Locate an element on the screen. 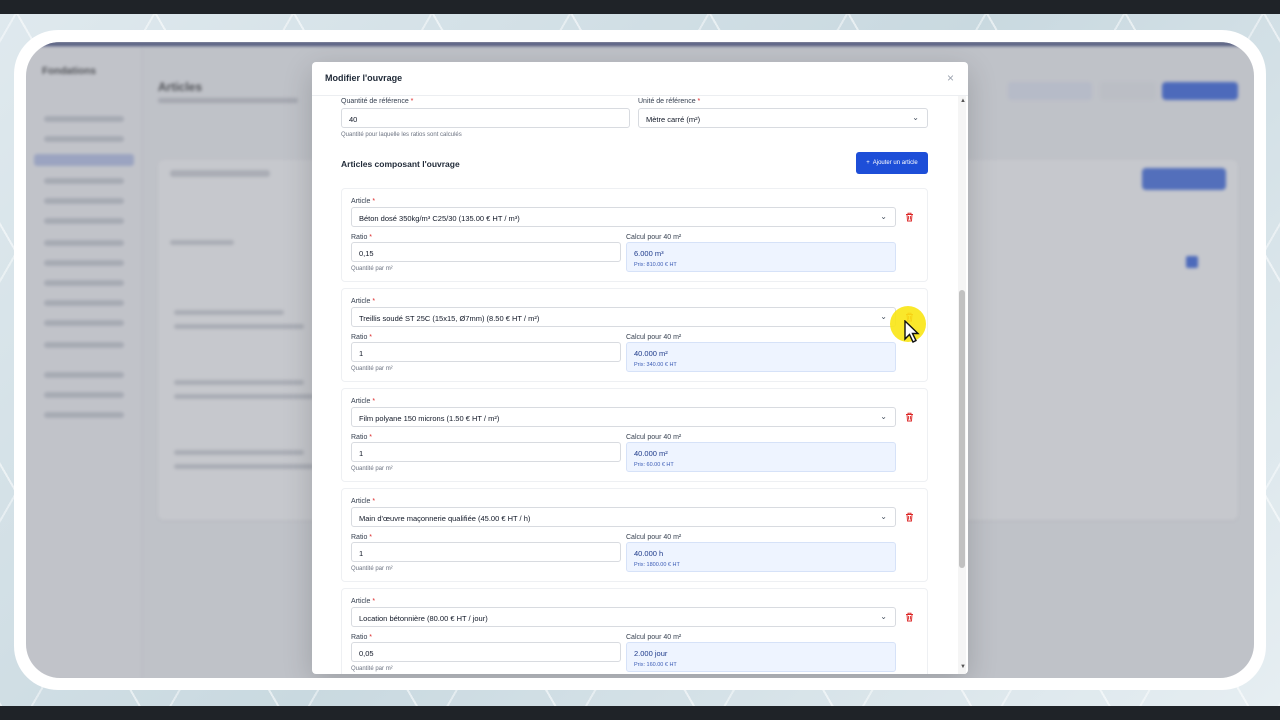 The width and height of the screenshot is (1280, 720). calc-result-box: 40.000 h Prix: 1800.00 € HT is located at coordinates (761, 557).